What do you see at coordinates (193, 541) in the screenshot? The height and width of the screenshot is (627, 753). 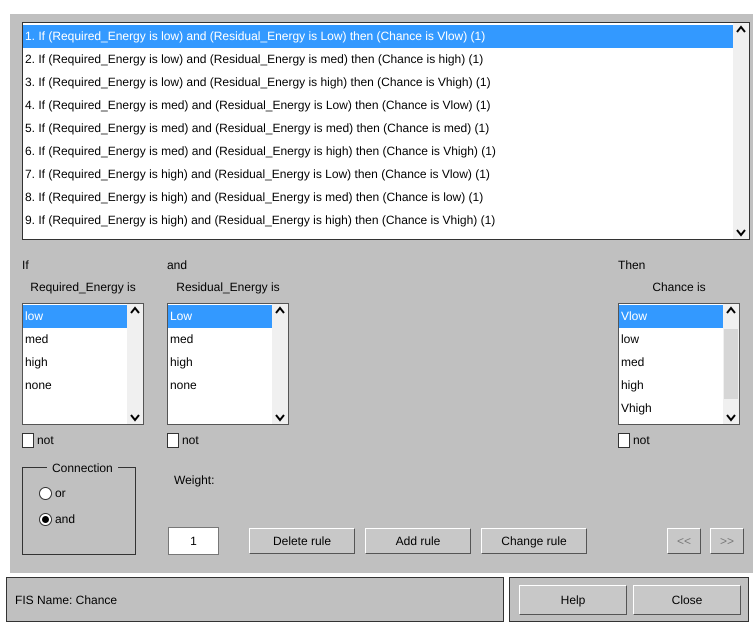 I see `weight-field: 1` at bounding box center [193, 541].